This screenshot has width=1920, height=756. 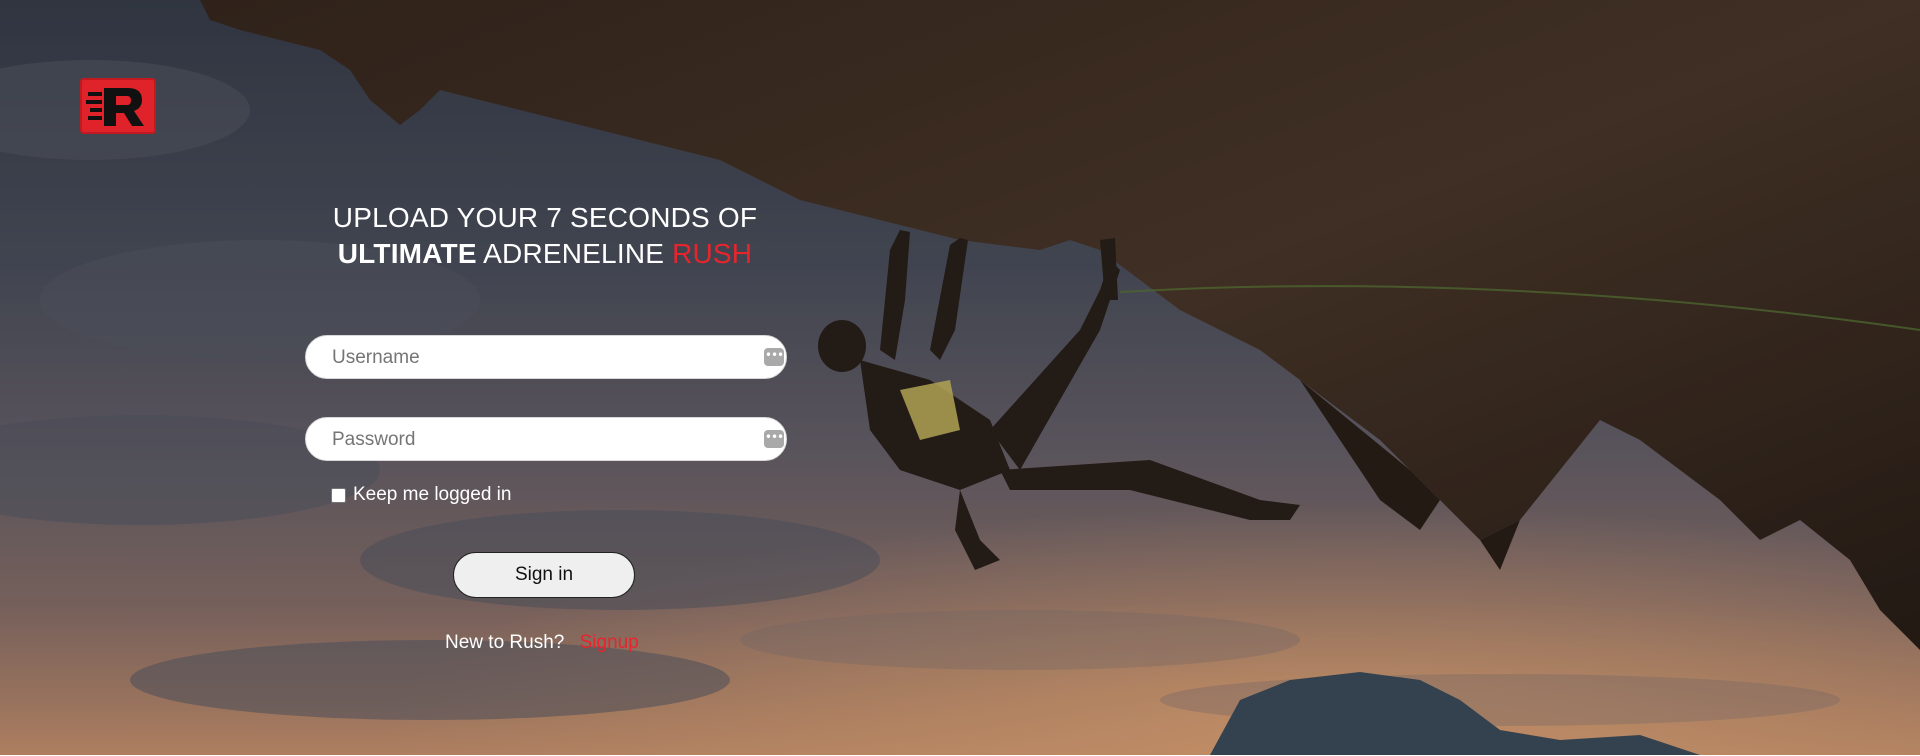 What do you see at coordinates (505, 642) in the screenshot?
I see `signup-prompt: New to Rush?` at bounding box center [505, 642].